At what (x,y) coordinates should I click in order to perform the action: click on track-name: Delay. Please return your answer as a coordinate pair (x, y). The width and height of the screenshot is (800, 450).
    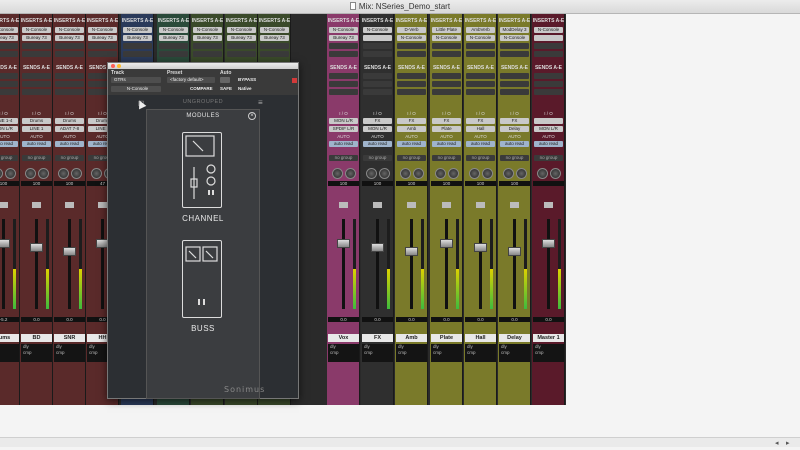
    Looking at the image, I should click on (514, 338).